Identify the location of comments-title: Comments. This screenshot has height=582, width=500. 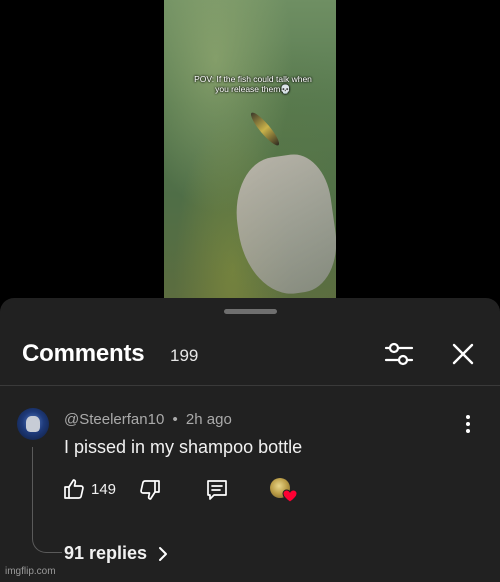
(83, 353).